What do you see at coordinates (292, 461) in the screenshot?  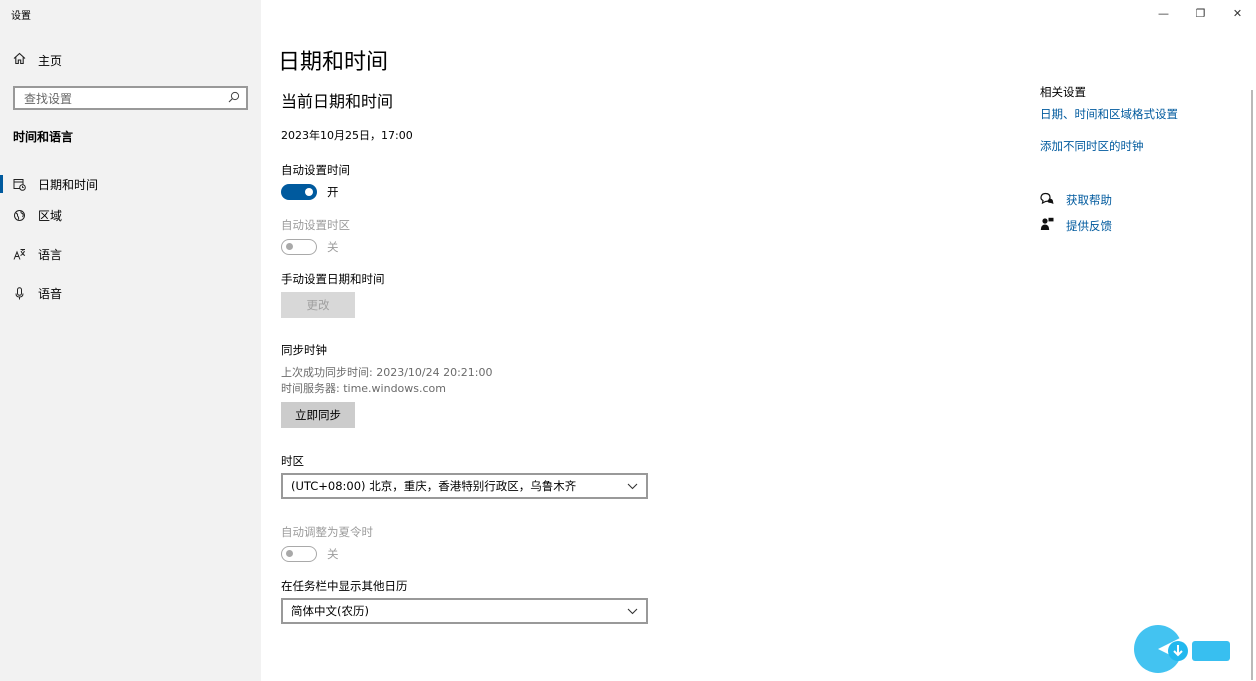 I see `timezone-label: 时区` at bounding box center [292, 461].